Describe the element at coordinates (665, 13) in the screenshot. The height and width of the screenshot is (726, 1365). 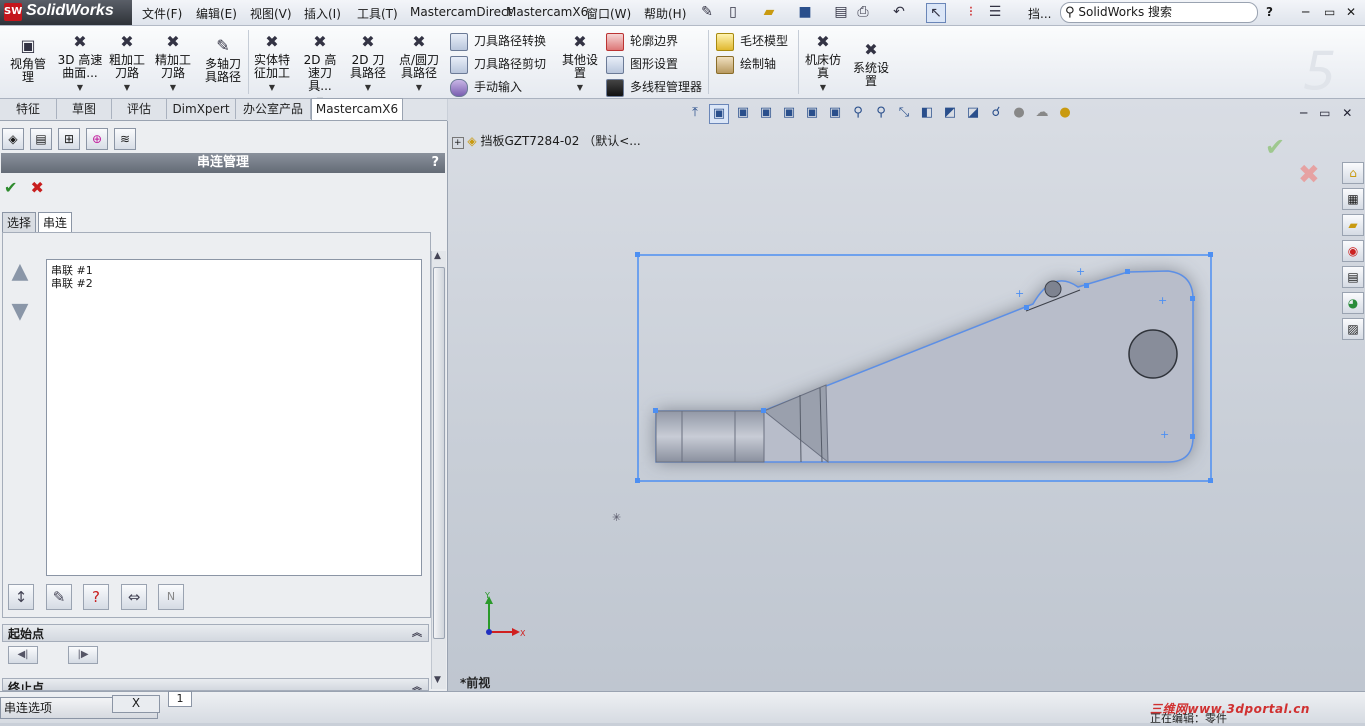
I see `menu-help: 帮助(H)` at that location.